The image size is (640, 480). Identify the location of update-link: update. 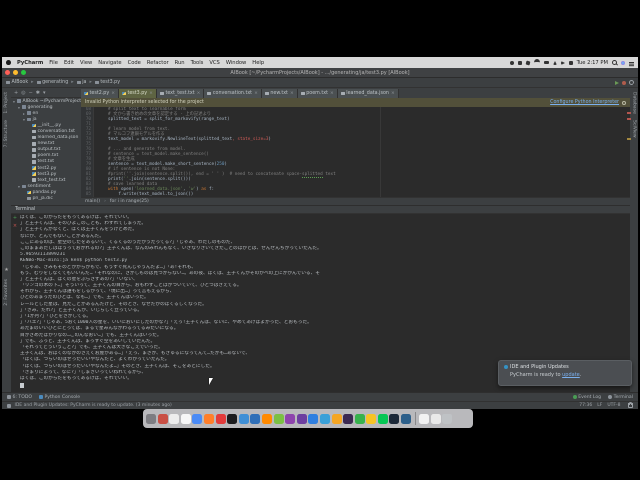
(571, 375).